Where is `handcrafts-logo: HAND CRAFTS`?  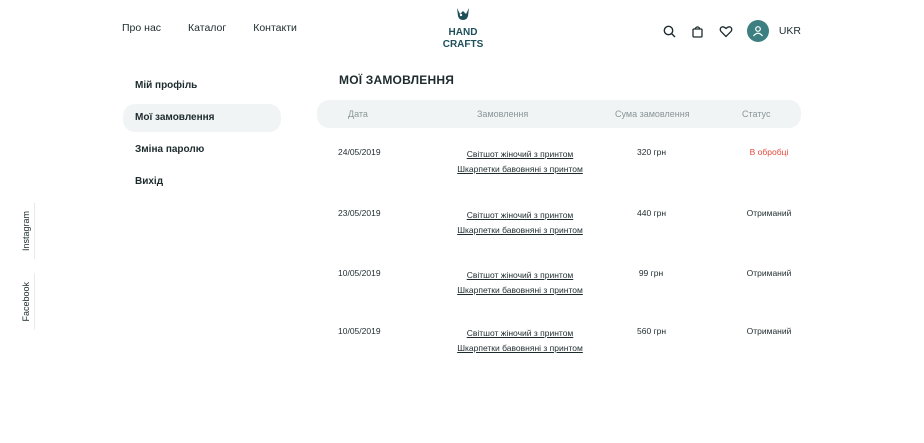 handcrafts-logo: HAND CRAFTS is located at coordinates (463, 28).